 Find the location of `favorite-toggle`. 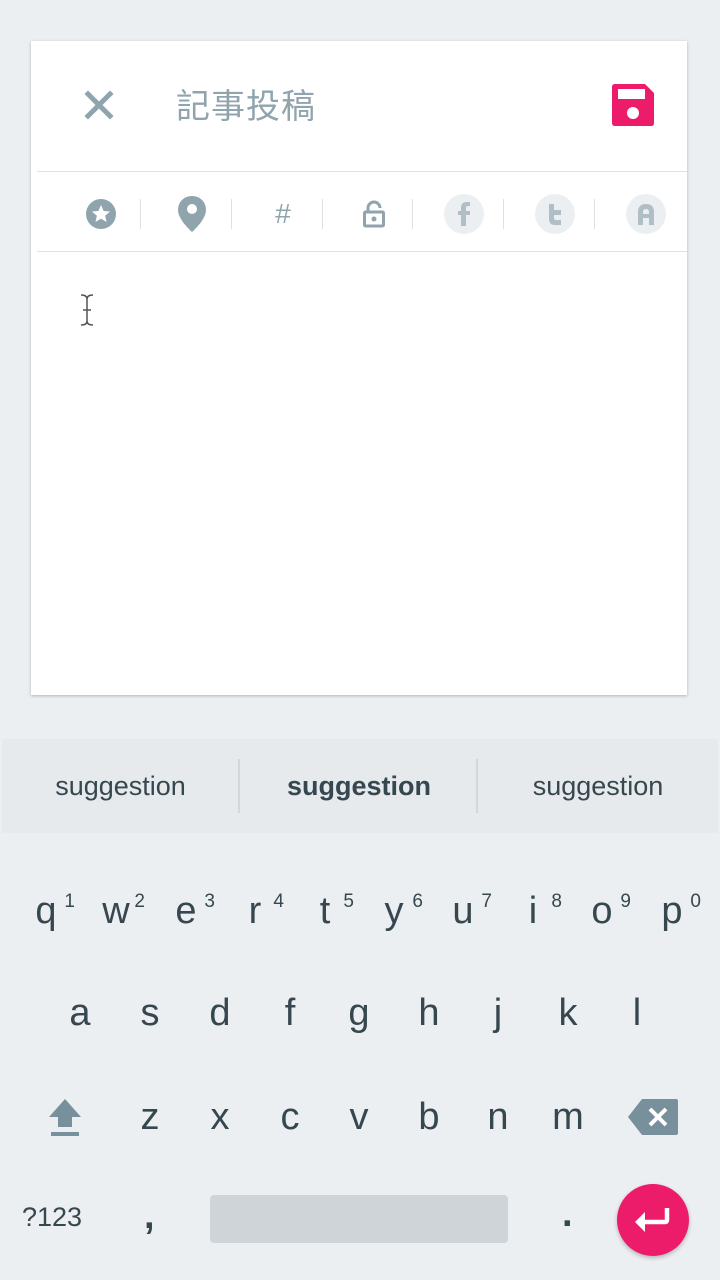

favorite-toggle is located at coordinates (101, 214).